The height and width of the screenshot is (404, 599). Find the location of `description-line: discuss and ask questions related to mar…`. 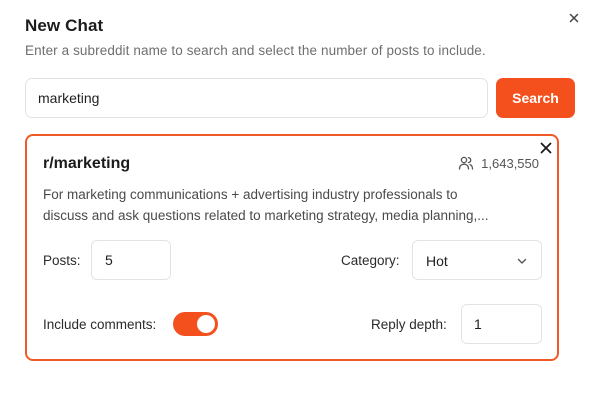

description-line: discuss and ask questions related to mar… is located at coordinates (266, 215).